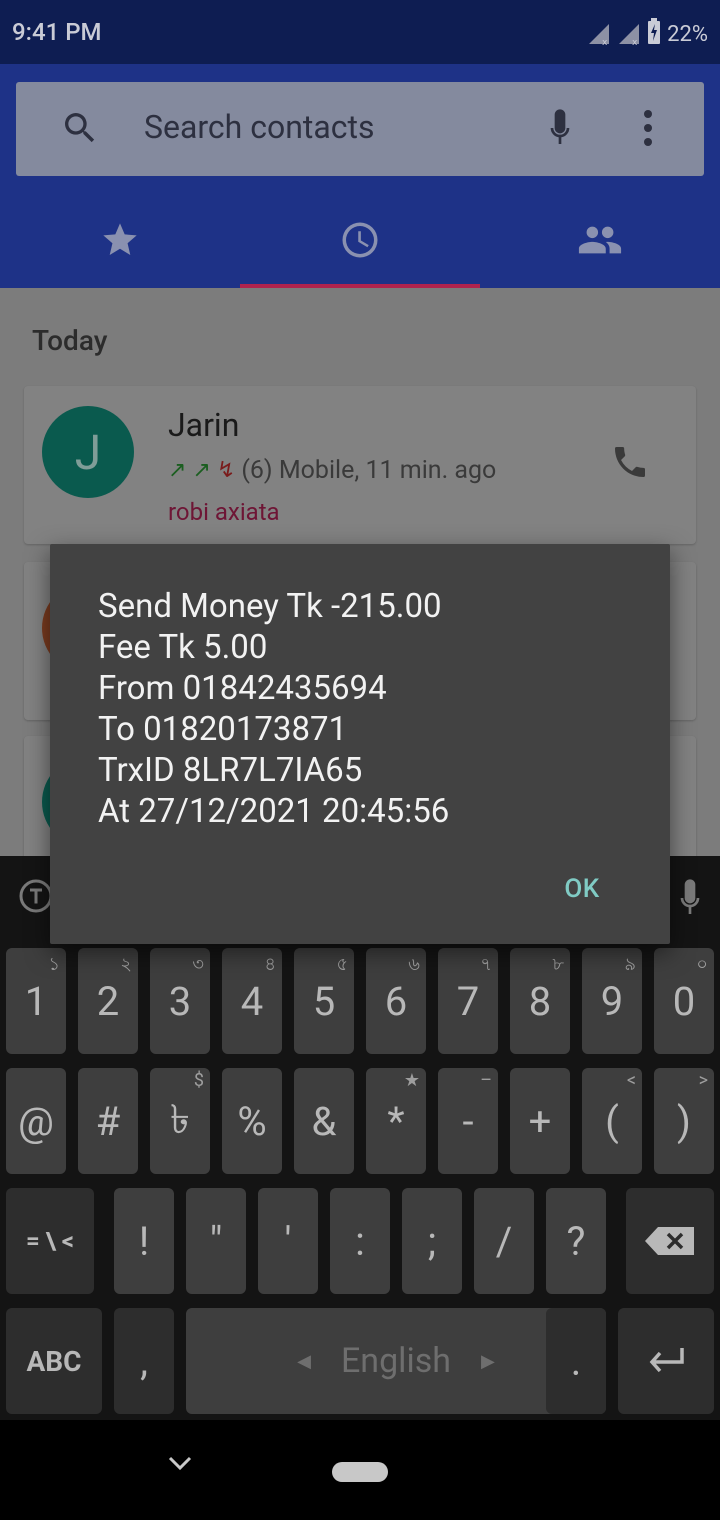 The height and width of the screenshot is (1520, 720). What do you see at coordinates (252, 1121) in the screenshot?
I see `key-percent: %` at bounding box center [252, 1121].